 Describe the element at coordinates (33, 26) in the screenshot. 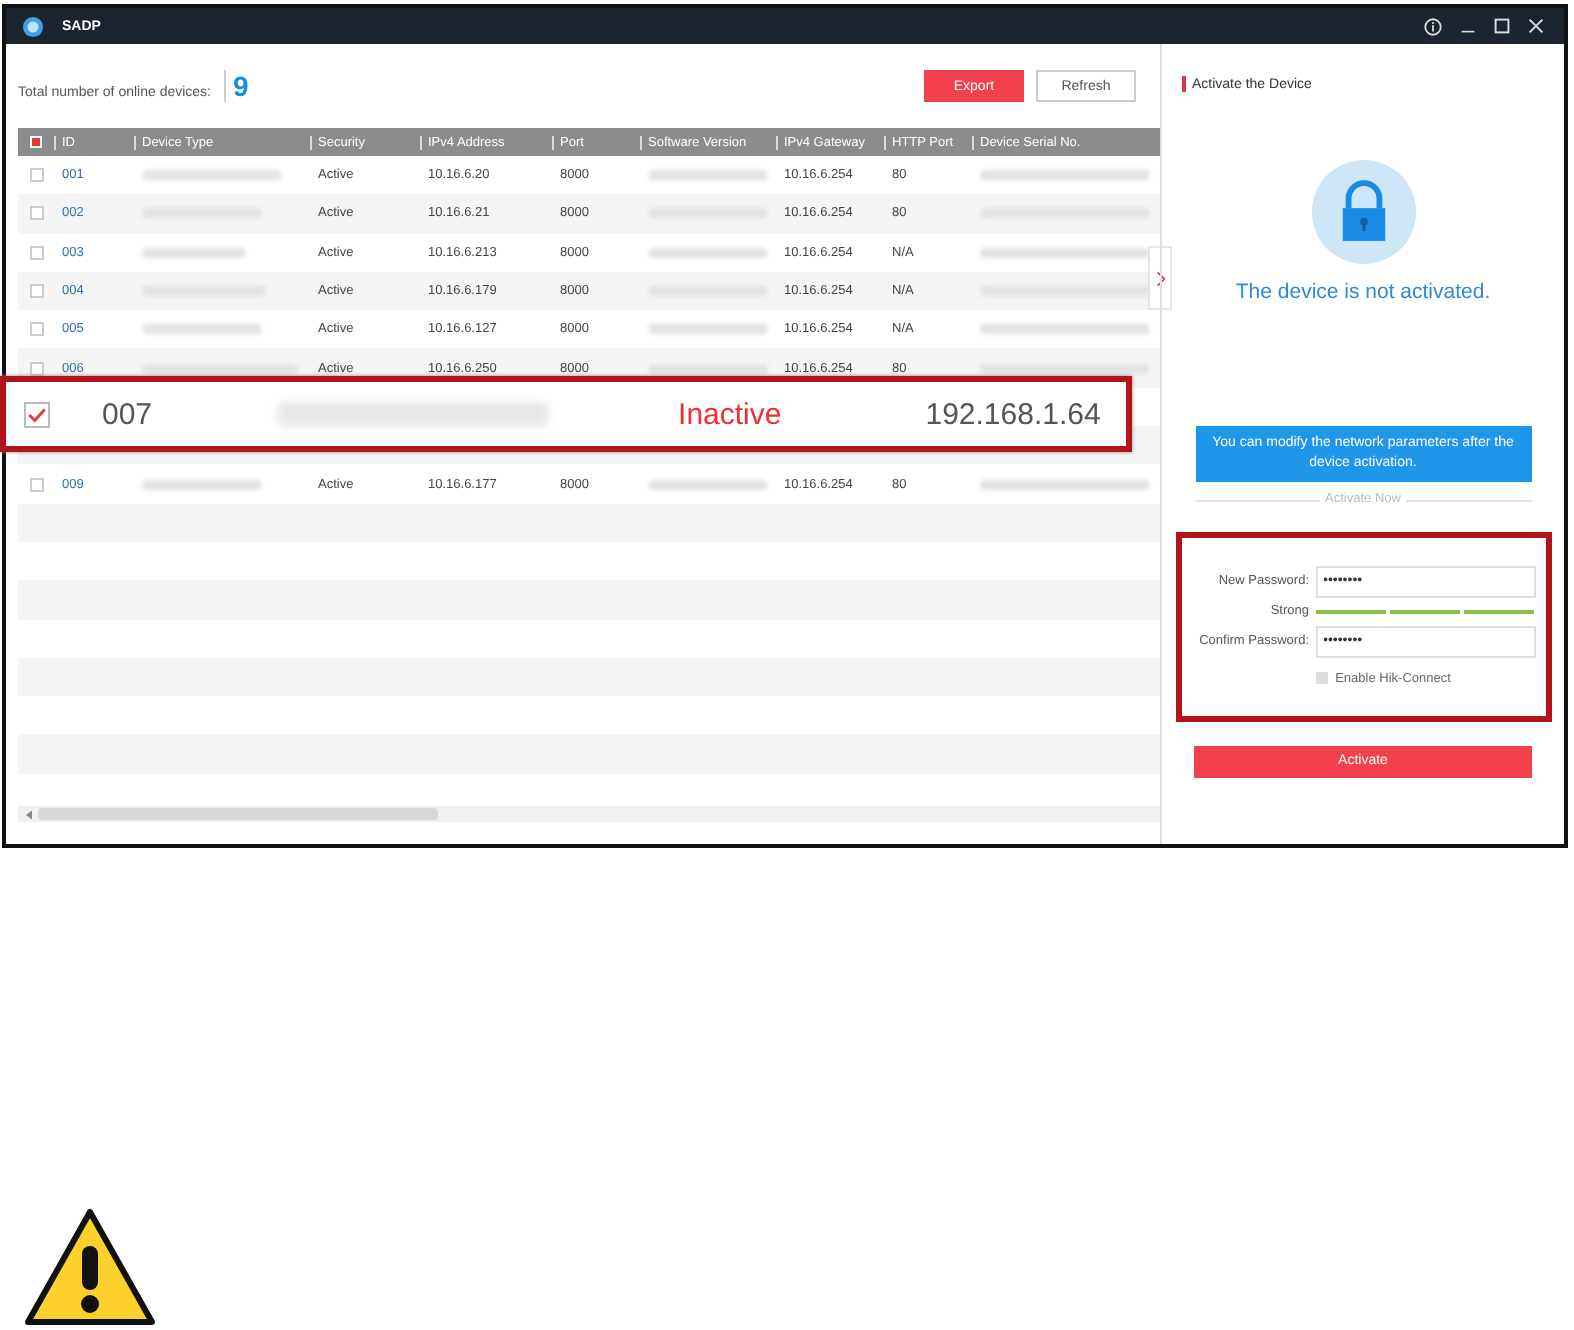

I see `app-logo-icon` at that location.